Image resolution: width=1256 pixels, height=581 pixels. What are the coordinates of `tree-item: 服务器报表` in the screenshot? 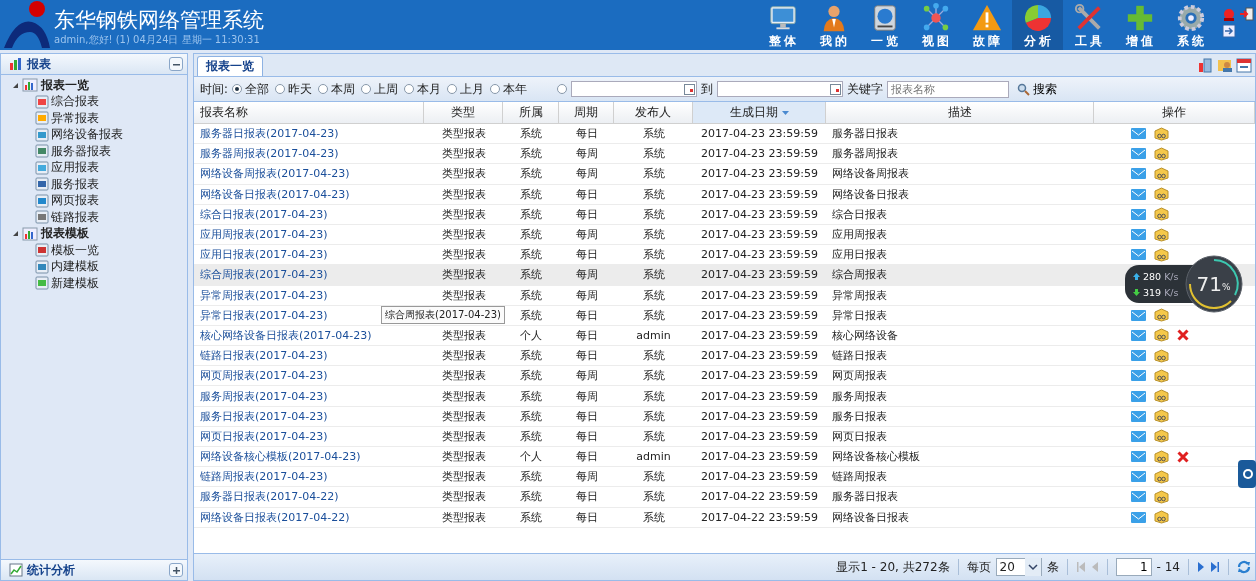 It's located at (94, 151).